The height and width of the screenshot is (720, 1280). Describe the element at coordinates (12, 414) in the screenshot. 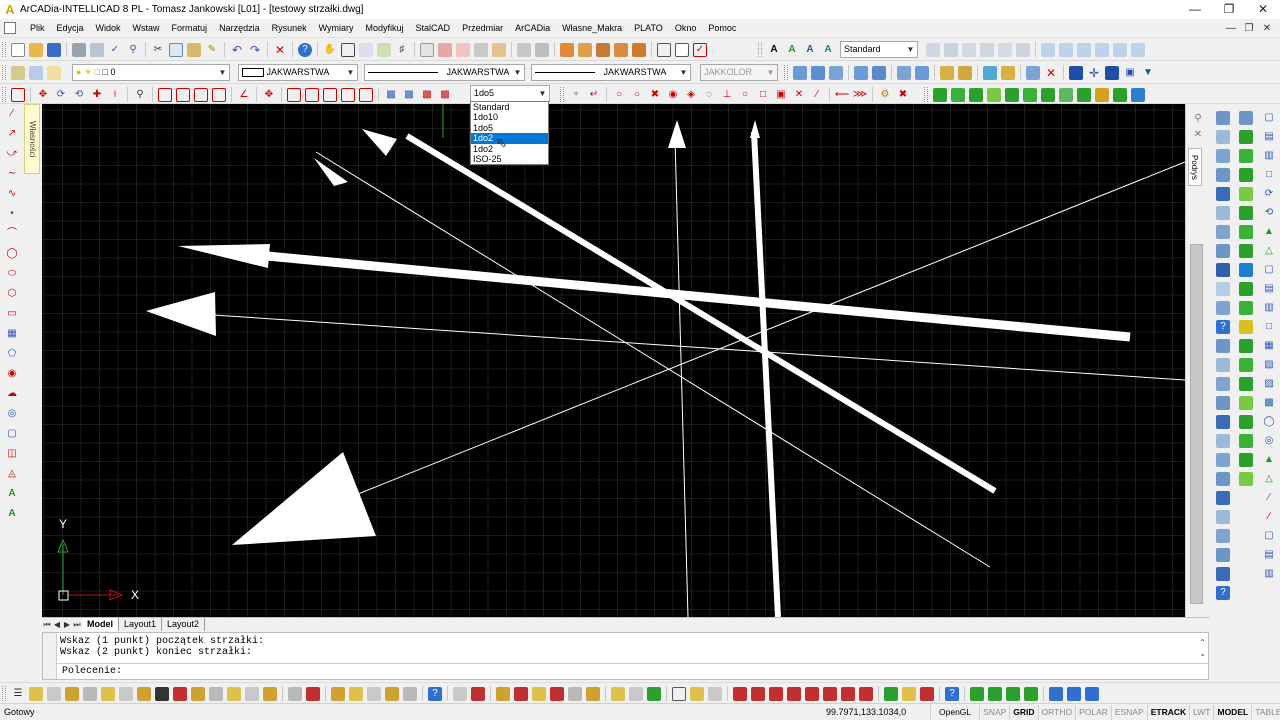

I see `donut-icon: ◎` at that location.